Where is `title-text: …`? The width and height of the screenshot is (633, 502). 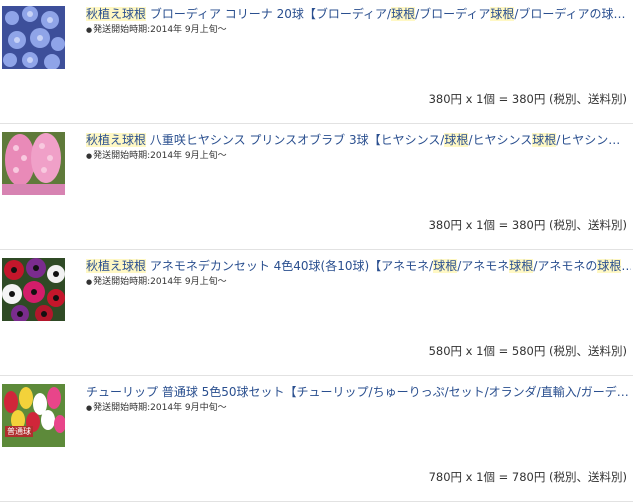 title-text: … is located at coordinates (626, 266).